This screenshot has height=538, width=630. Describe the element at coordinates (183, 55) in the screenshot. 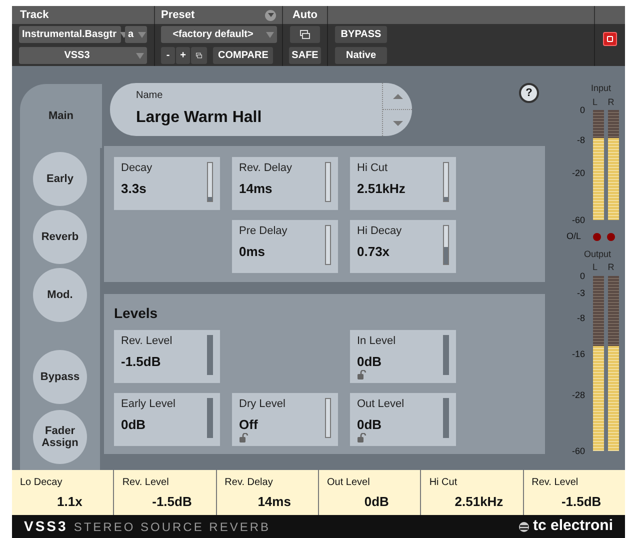

I see `next-preset-button: +` at that location.